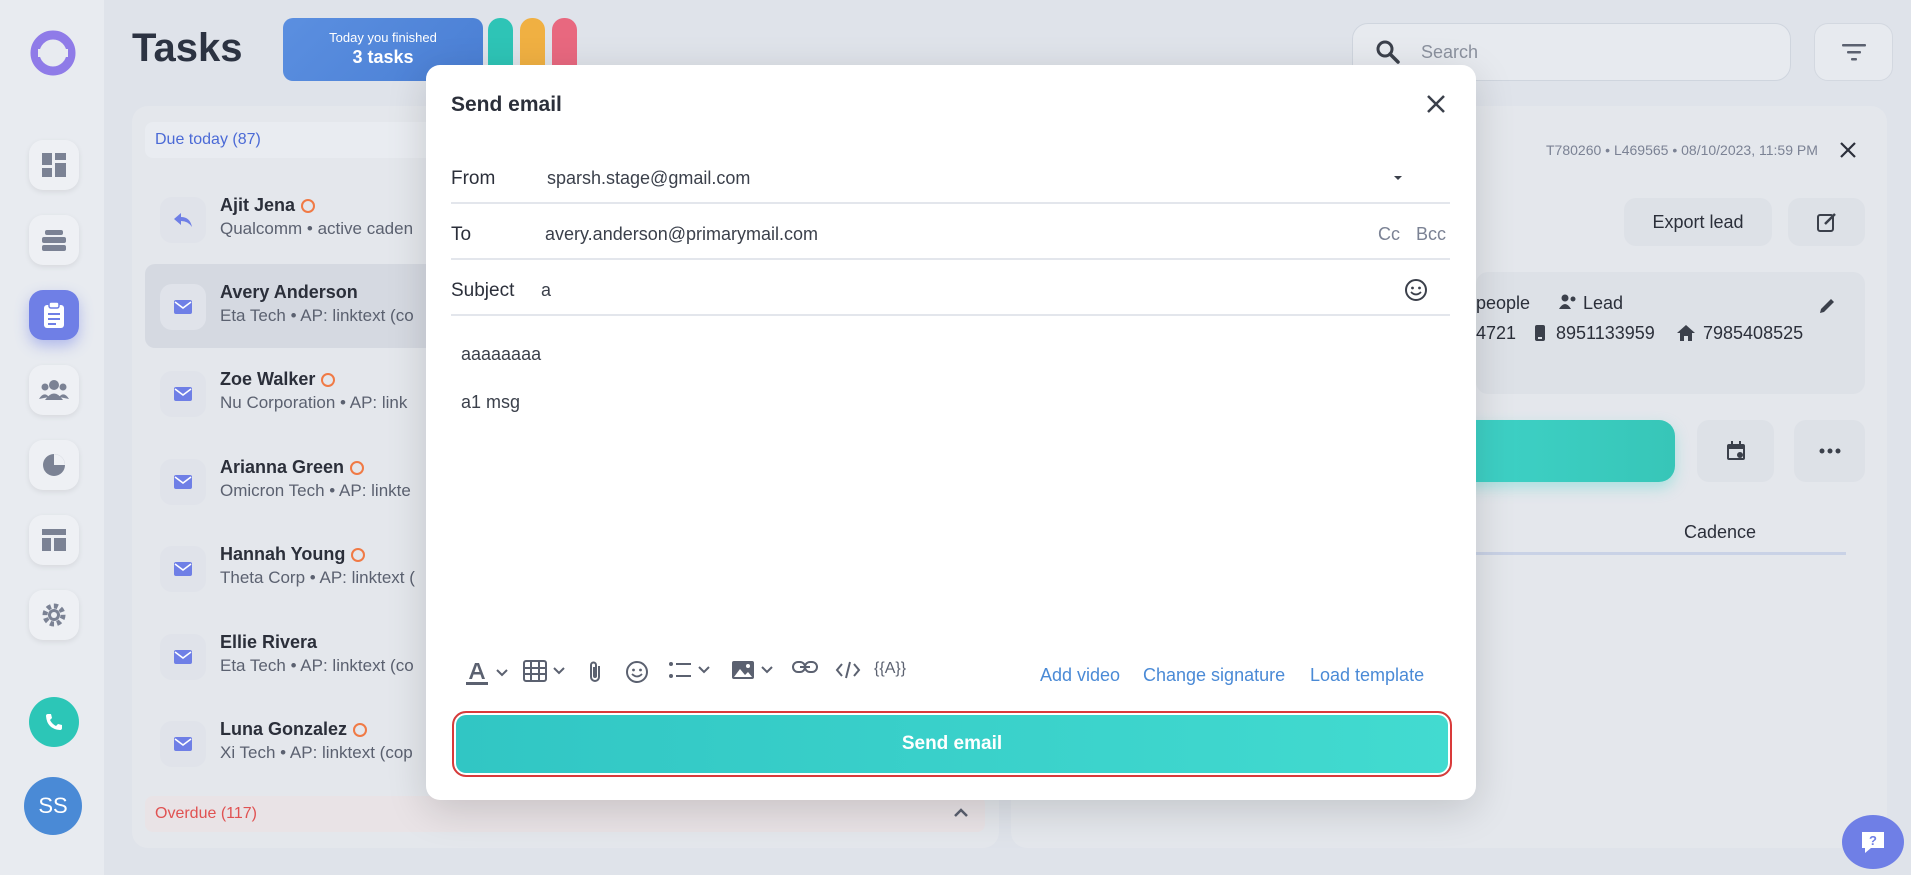  Describe the element at coordinates (473, 178) in the screenshot. I see `from-label: From` at that location.